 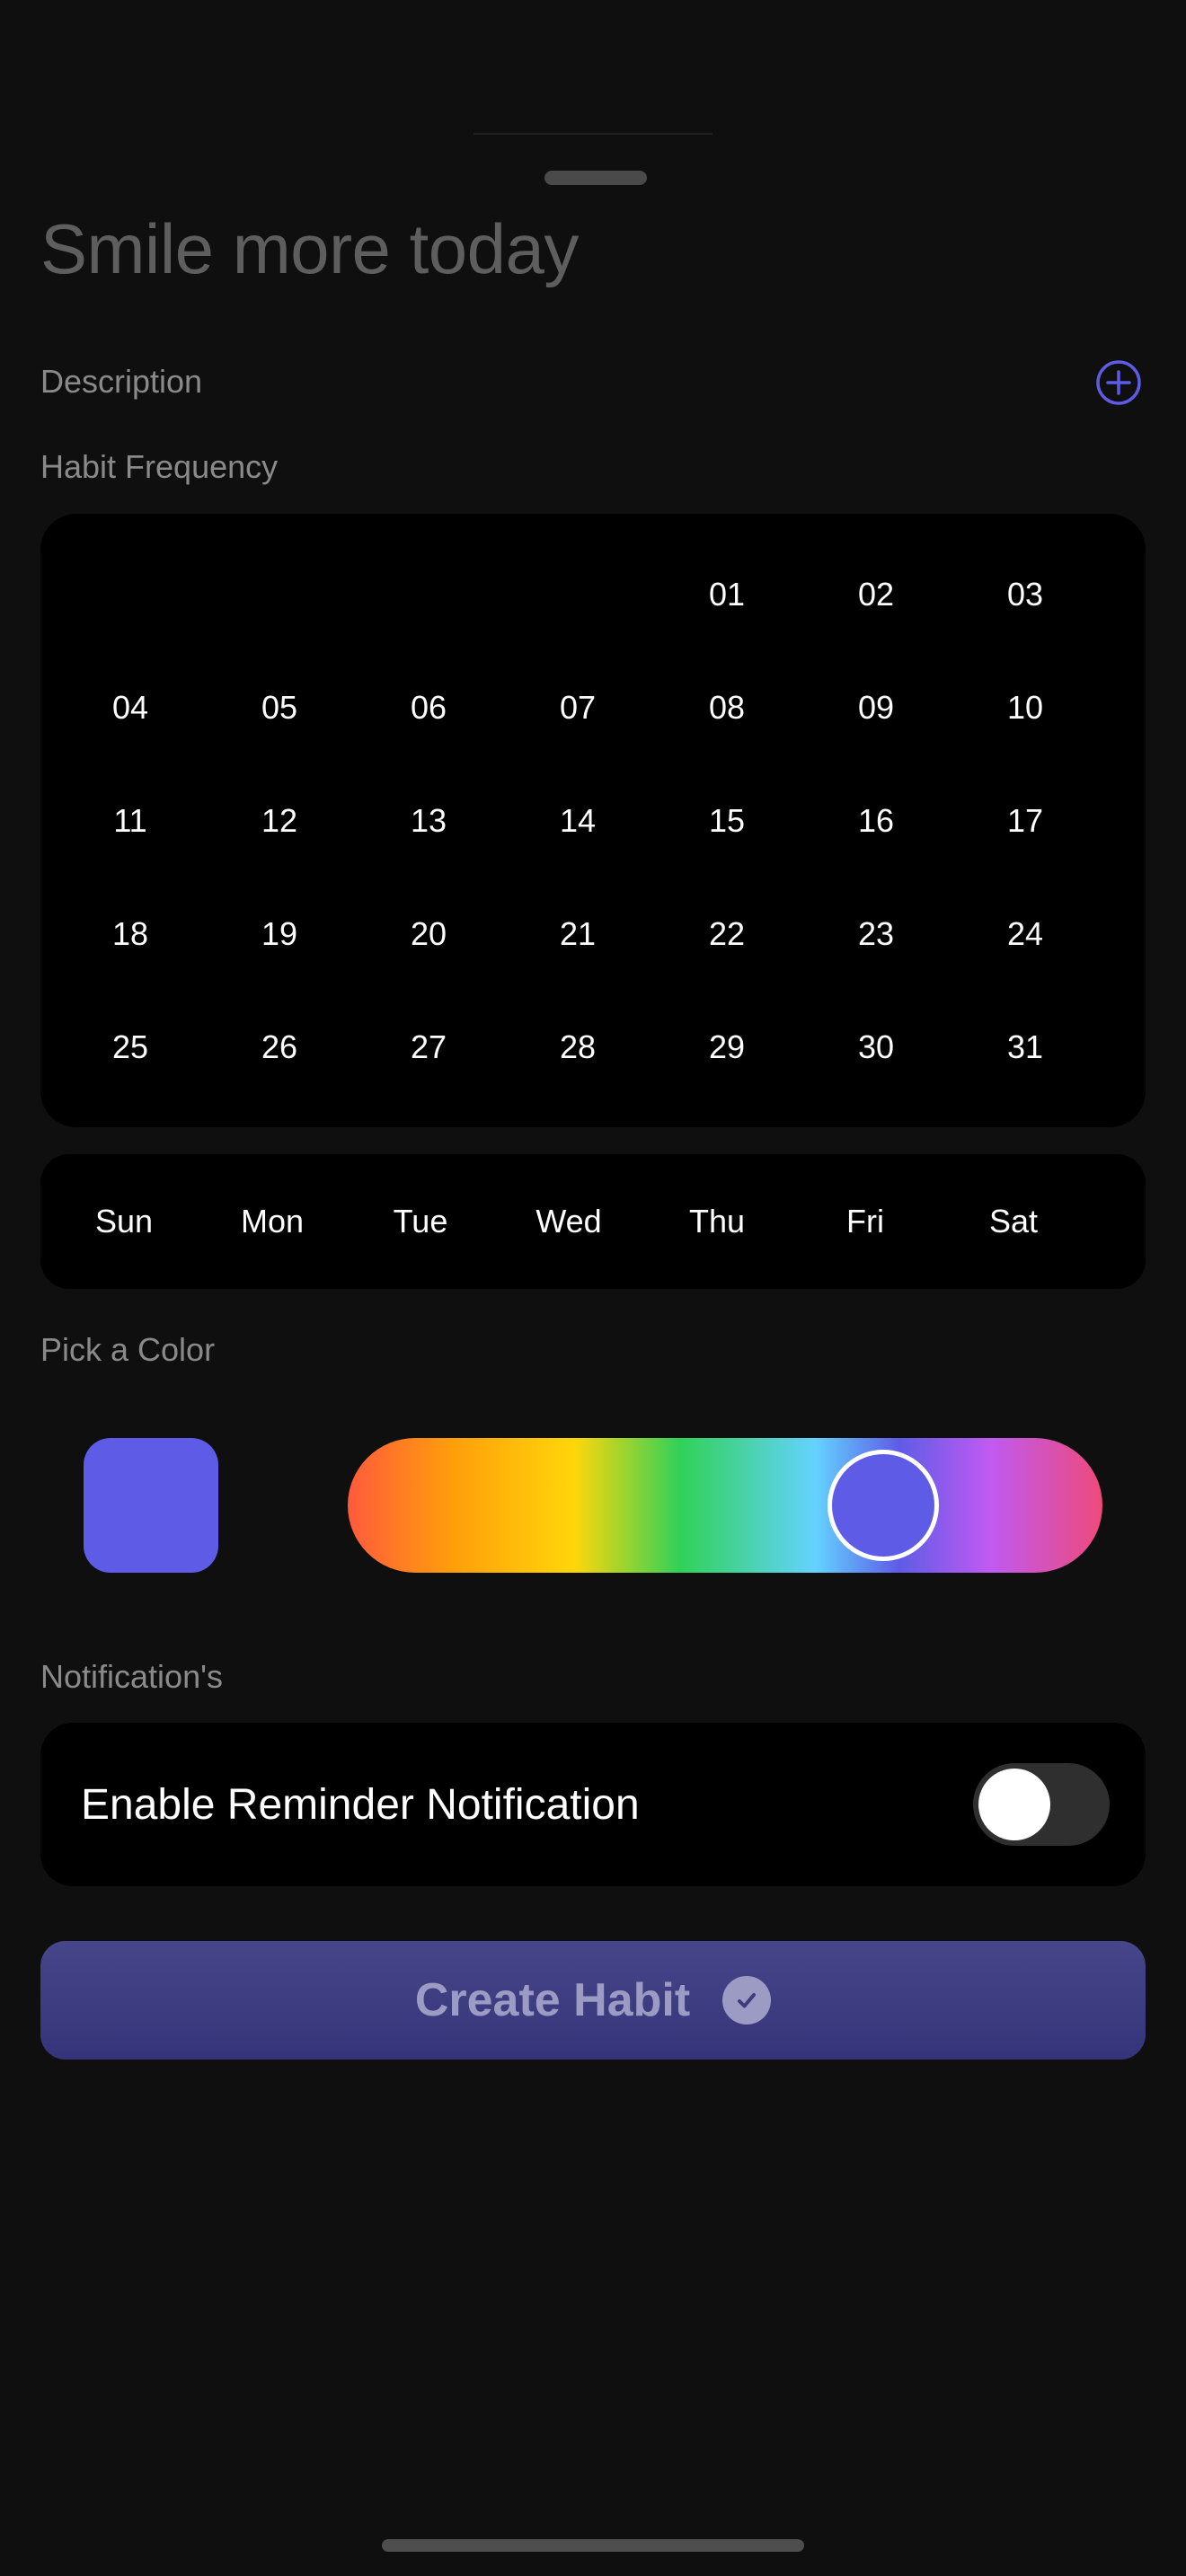 I want to click on color-slider-track, so click(x=725, y=1505).